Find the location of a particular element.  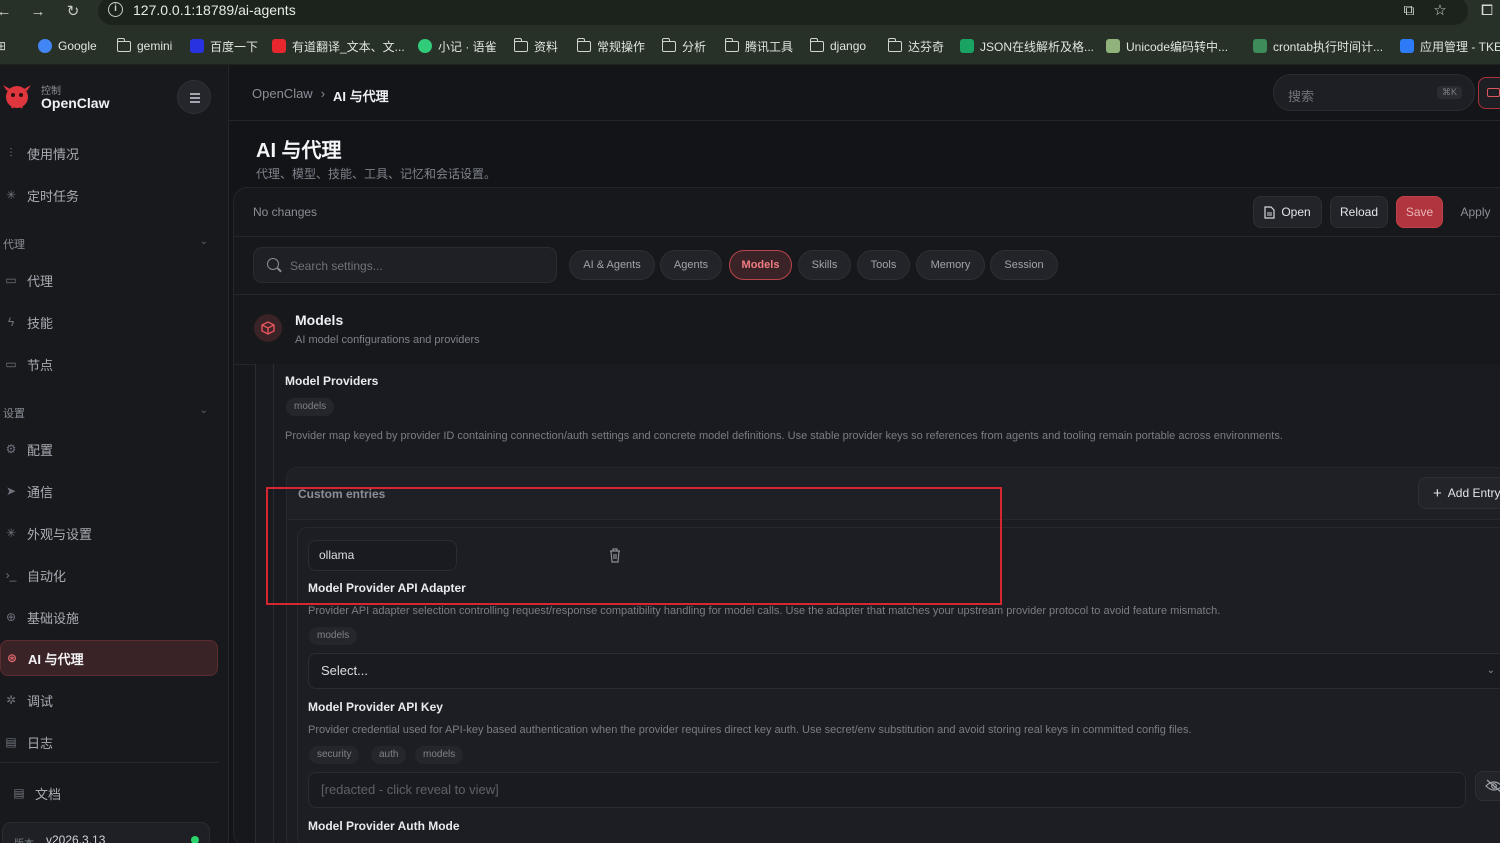

back-icon: ← is located at coordinates (7, 12).